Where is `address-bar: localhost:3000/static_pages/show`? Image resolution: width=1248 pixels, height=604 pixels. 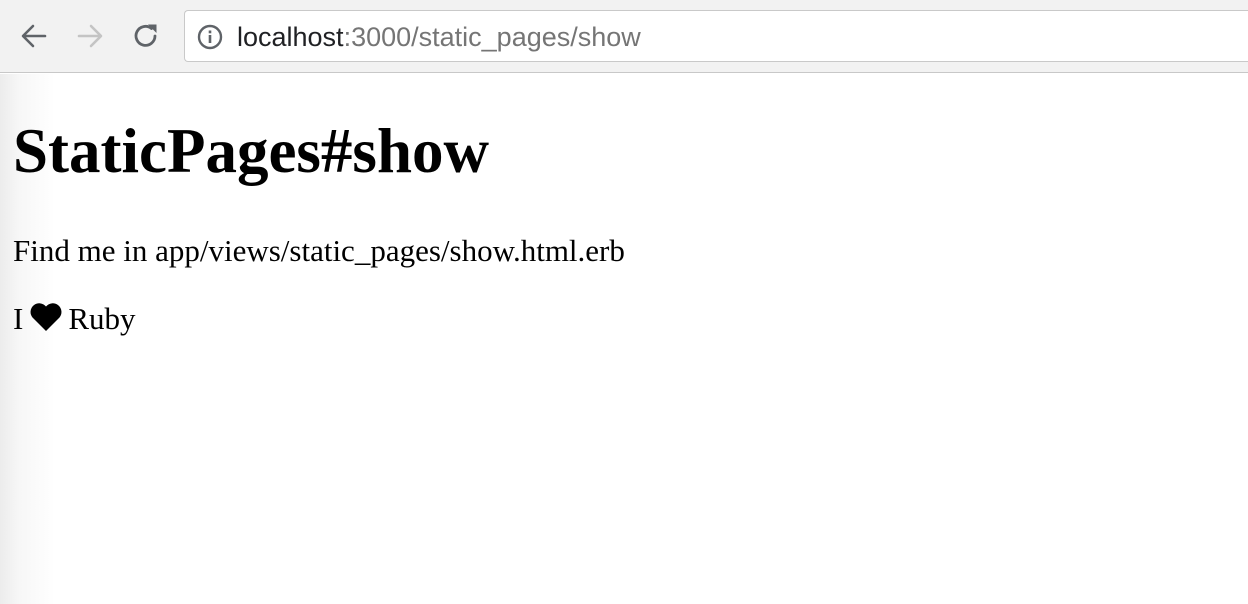
address-bar: localhost:3000/static_pages/show is located at coordinates (716, 36).